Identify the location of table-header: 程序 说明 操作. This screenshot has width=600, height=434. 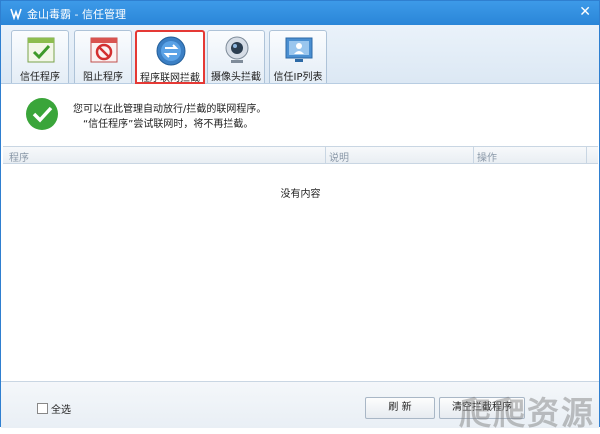
(300, 155).